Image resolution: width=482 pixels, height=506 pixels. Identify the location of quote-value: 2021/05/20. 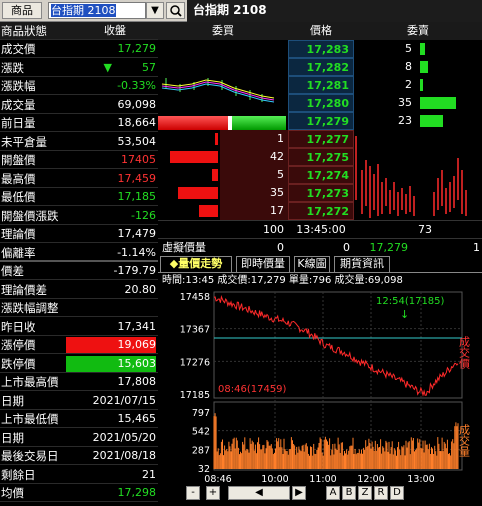
(124, 437).